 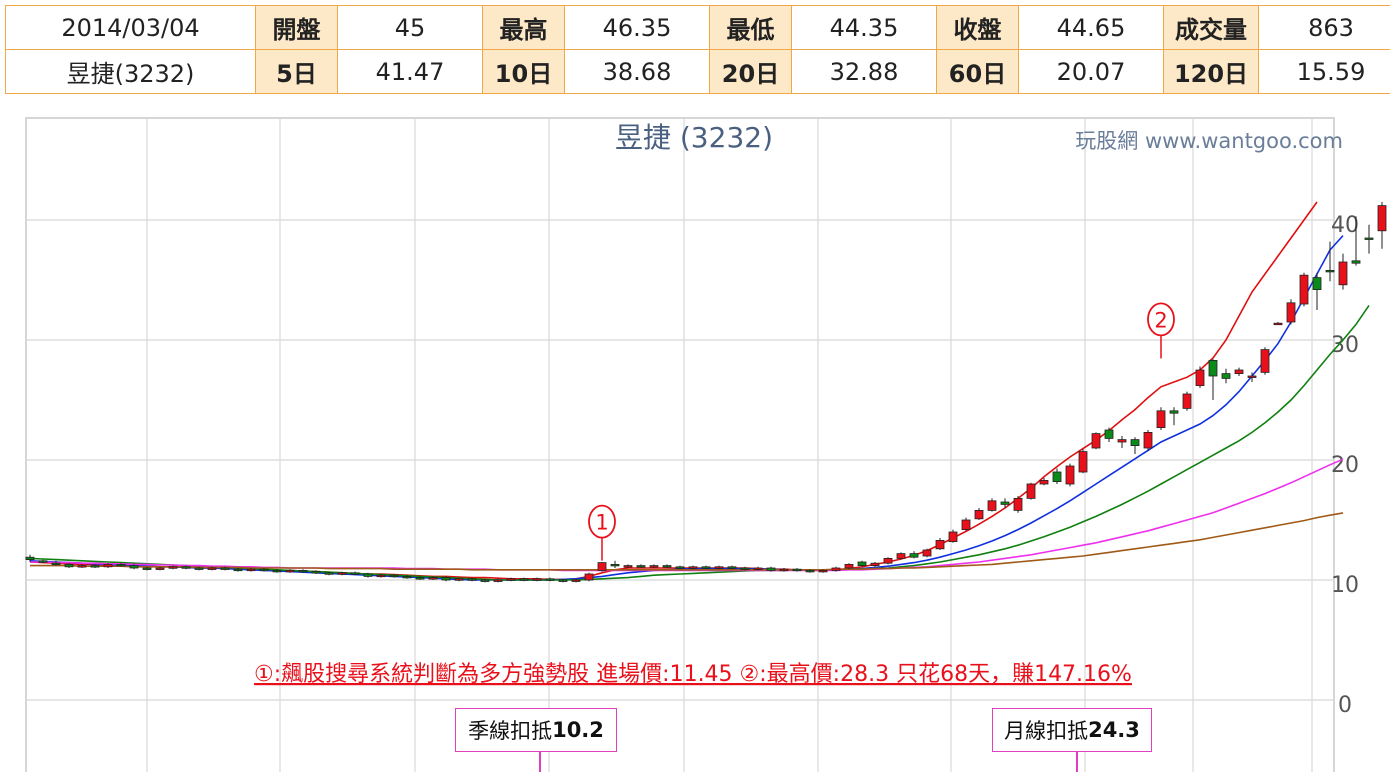 I want to click on quarter-deduction-tag: 季線扣抵 10.2, so click(x=536, y=730).